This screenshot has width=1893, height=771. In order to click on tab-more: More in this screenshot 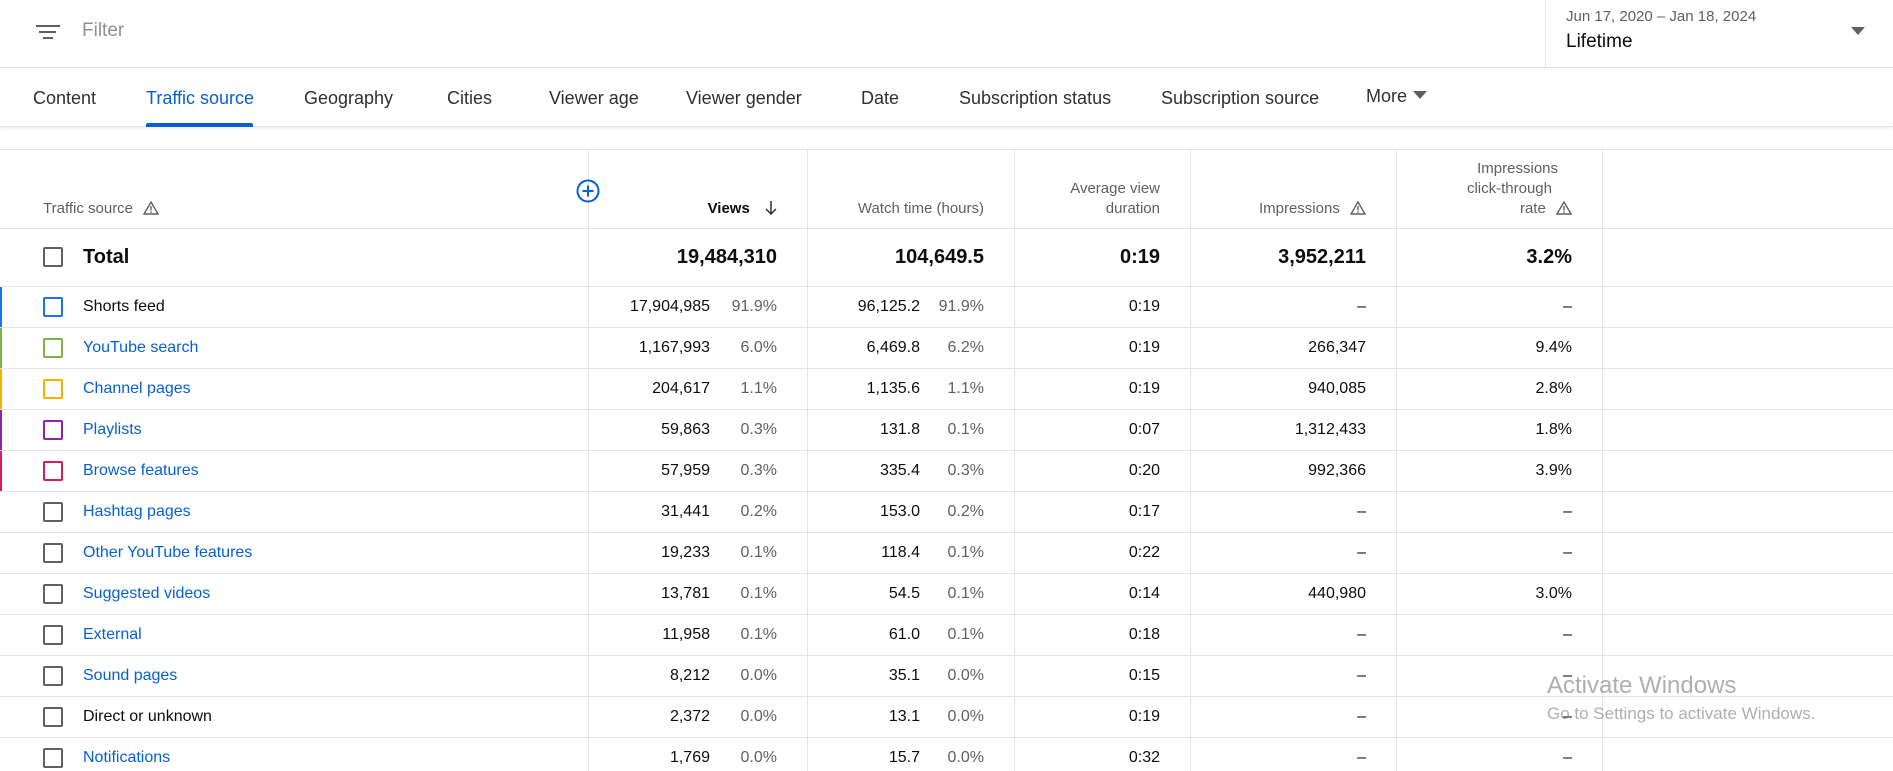, I will do `click(1397, 96)`.